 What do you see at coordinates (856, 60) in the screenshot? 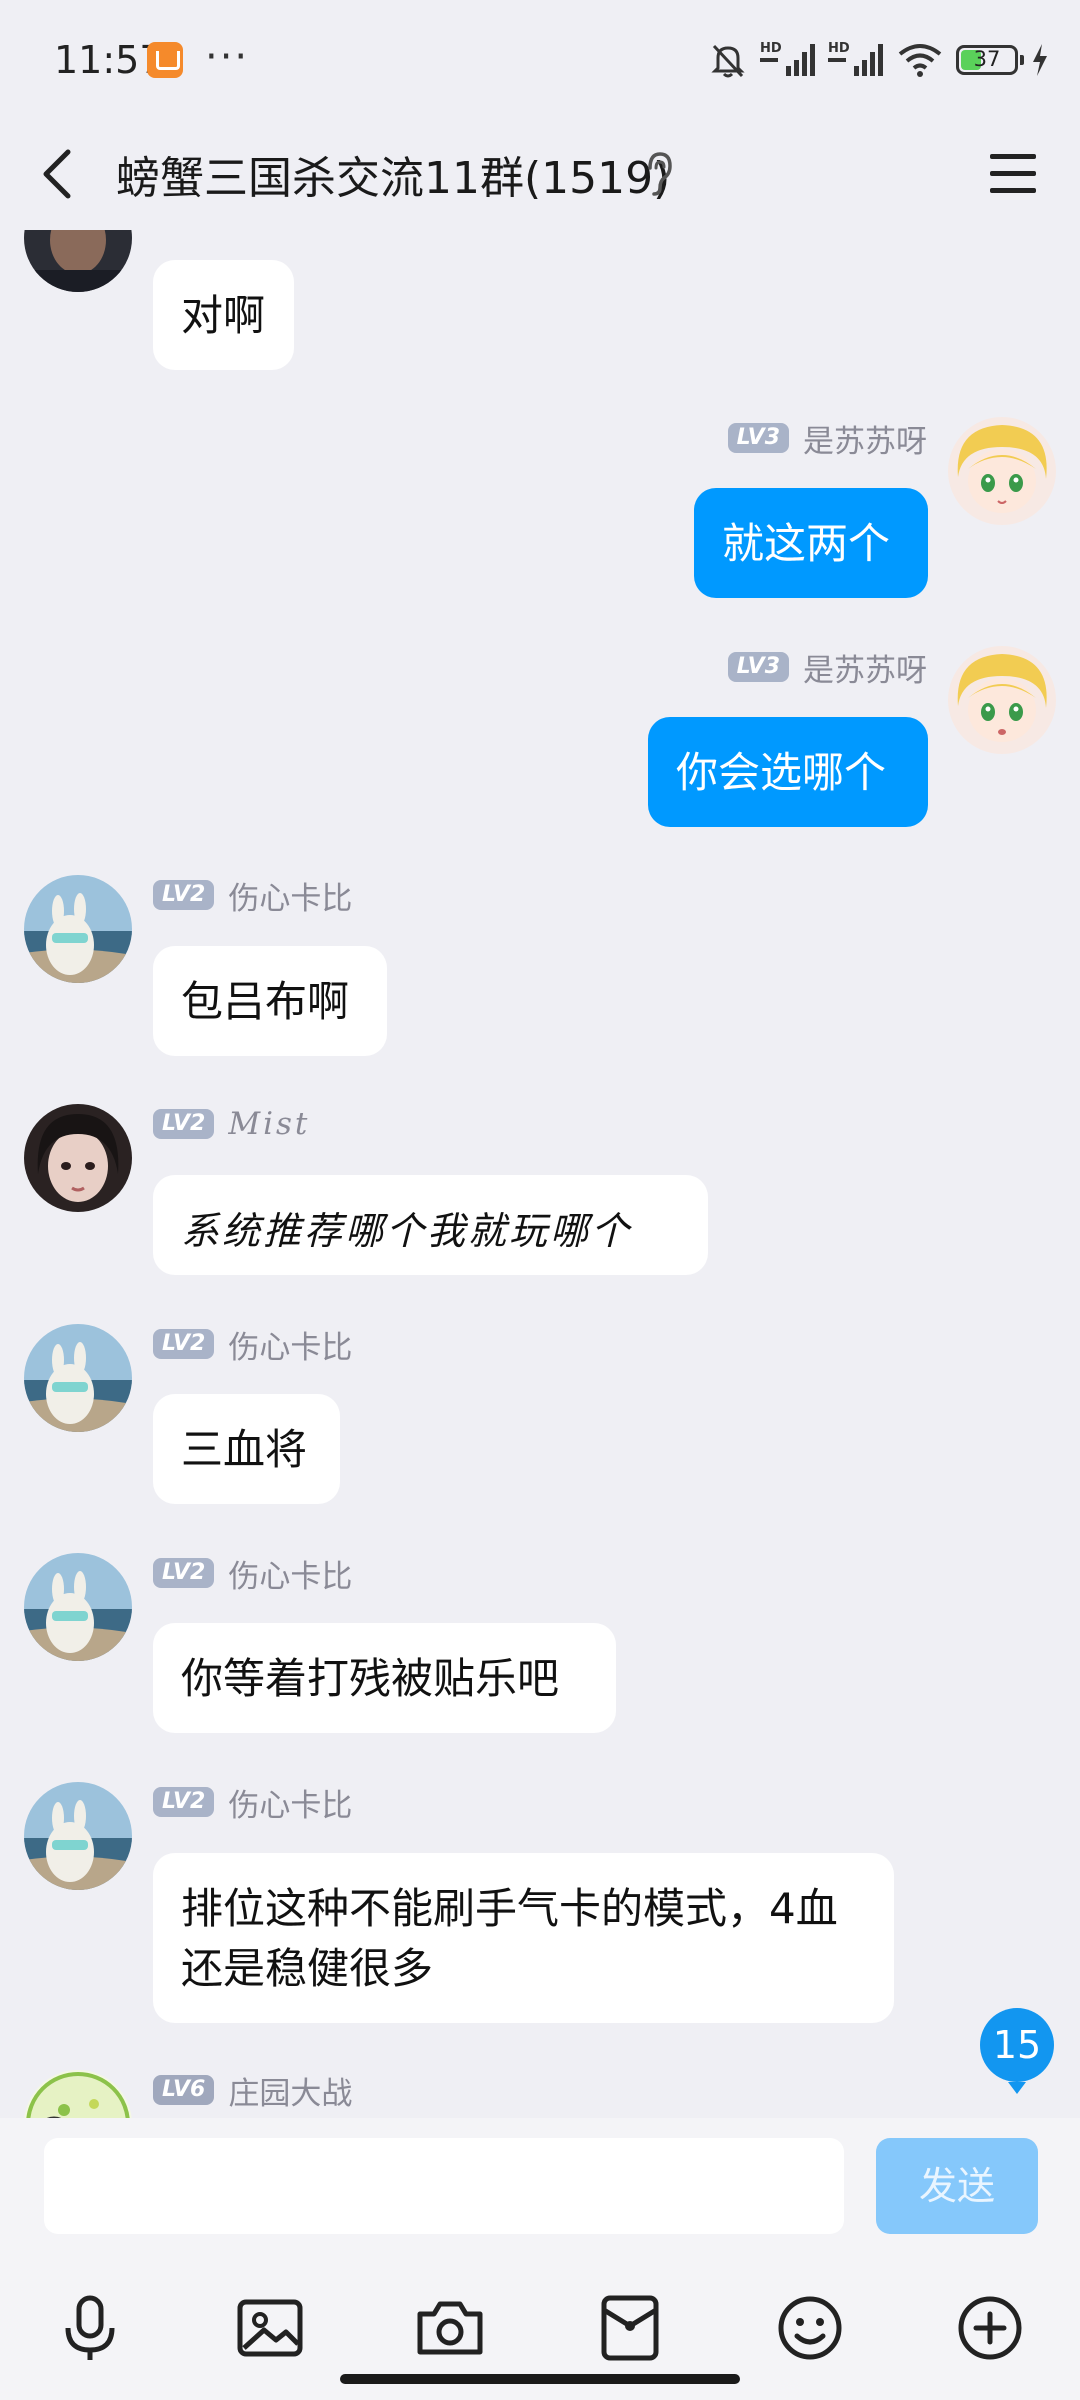
I see `signal-icon-2: HD` at bounding box center [856, 60].